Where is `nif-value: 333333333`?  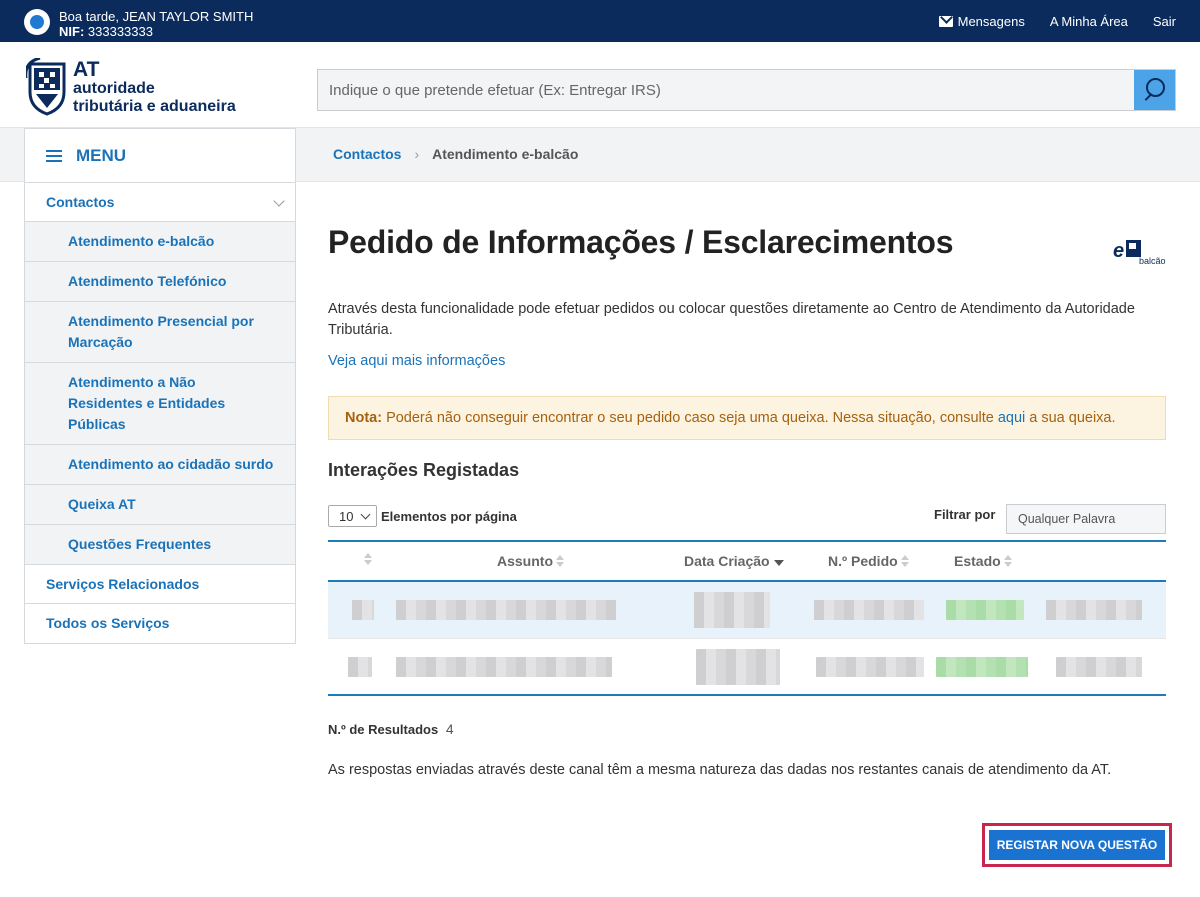 nif-value: 333333333 is located at coordinates (120, 31).